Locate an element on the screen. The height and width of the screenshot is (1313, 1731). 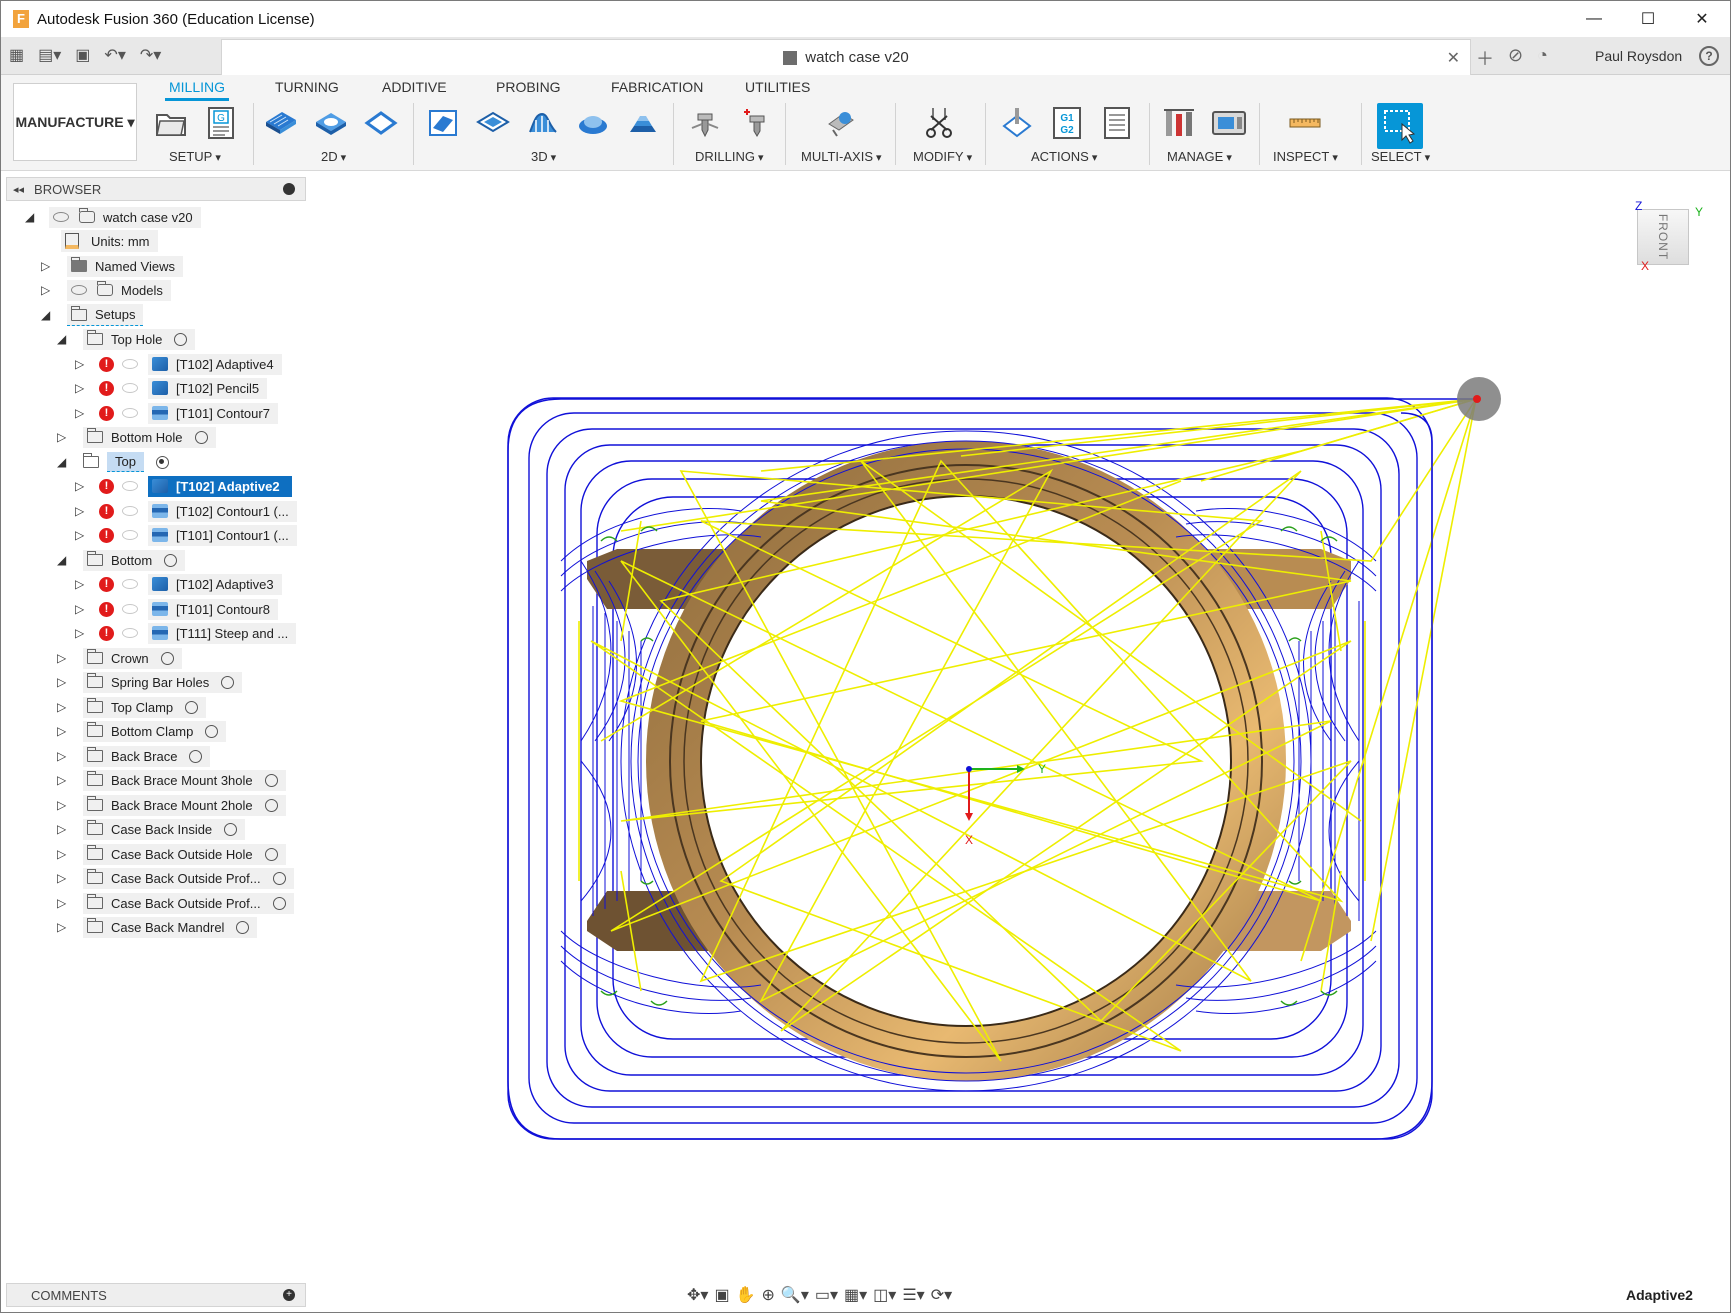
tree-root: ◢ watch case v20 is located at coordinates (113, 217).